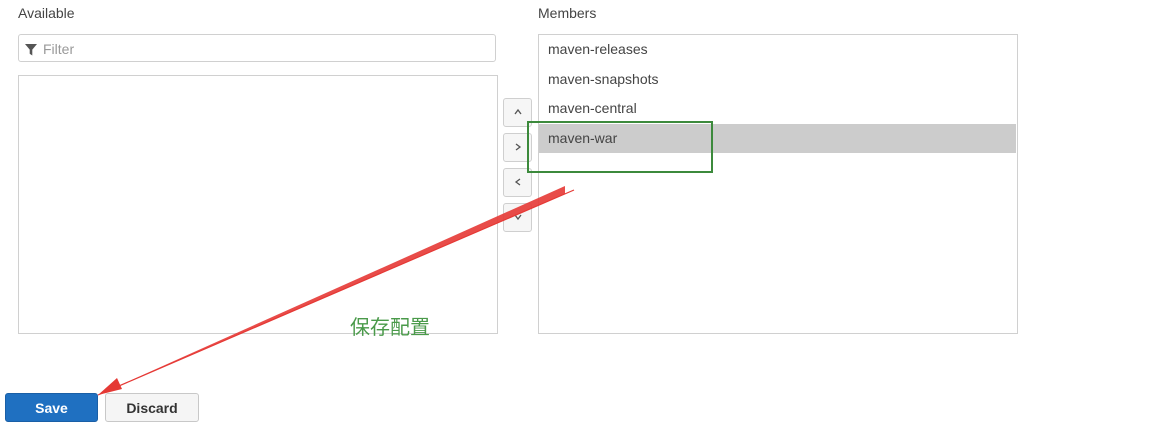  What do you see at coordinates (390, 327) in the screenshot?
I see `annotation-note: 保存配置` at bounding box center [390, 327].